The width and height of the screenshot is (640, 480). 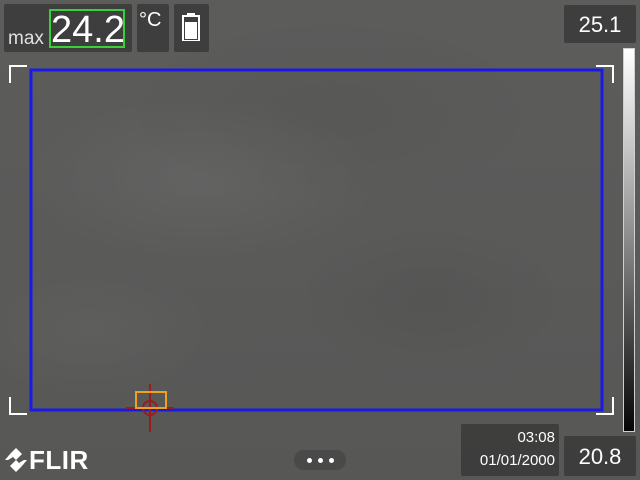 I want to click on flir-logo-icon, so click(x=16, y=460).